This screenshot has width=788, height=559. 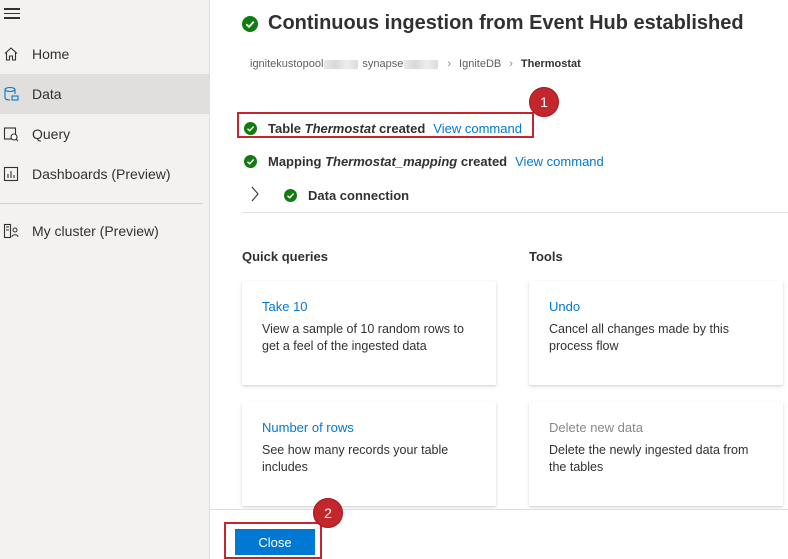 I want to click on sidebar-divider, so click(x=101, y=203).